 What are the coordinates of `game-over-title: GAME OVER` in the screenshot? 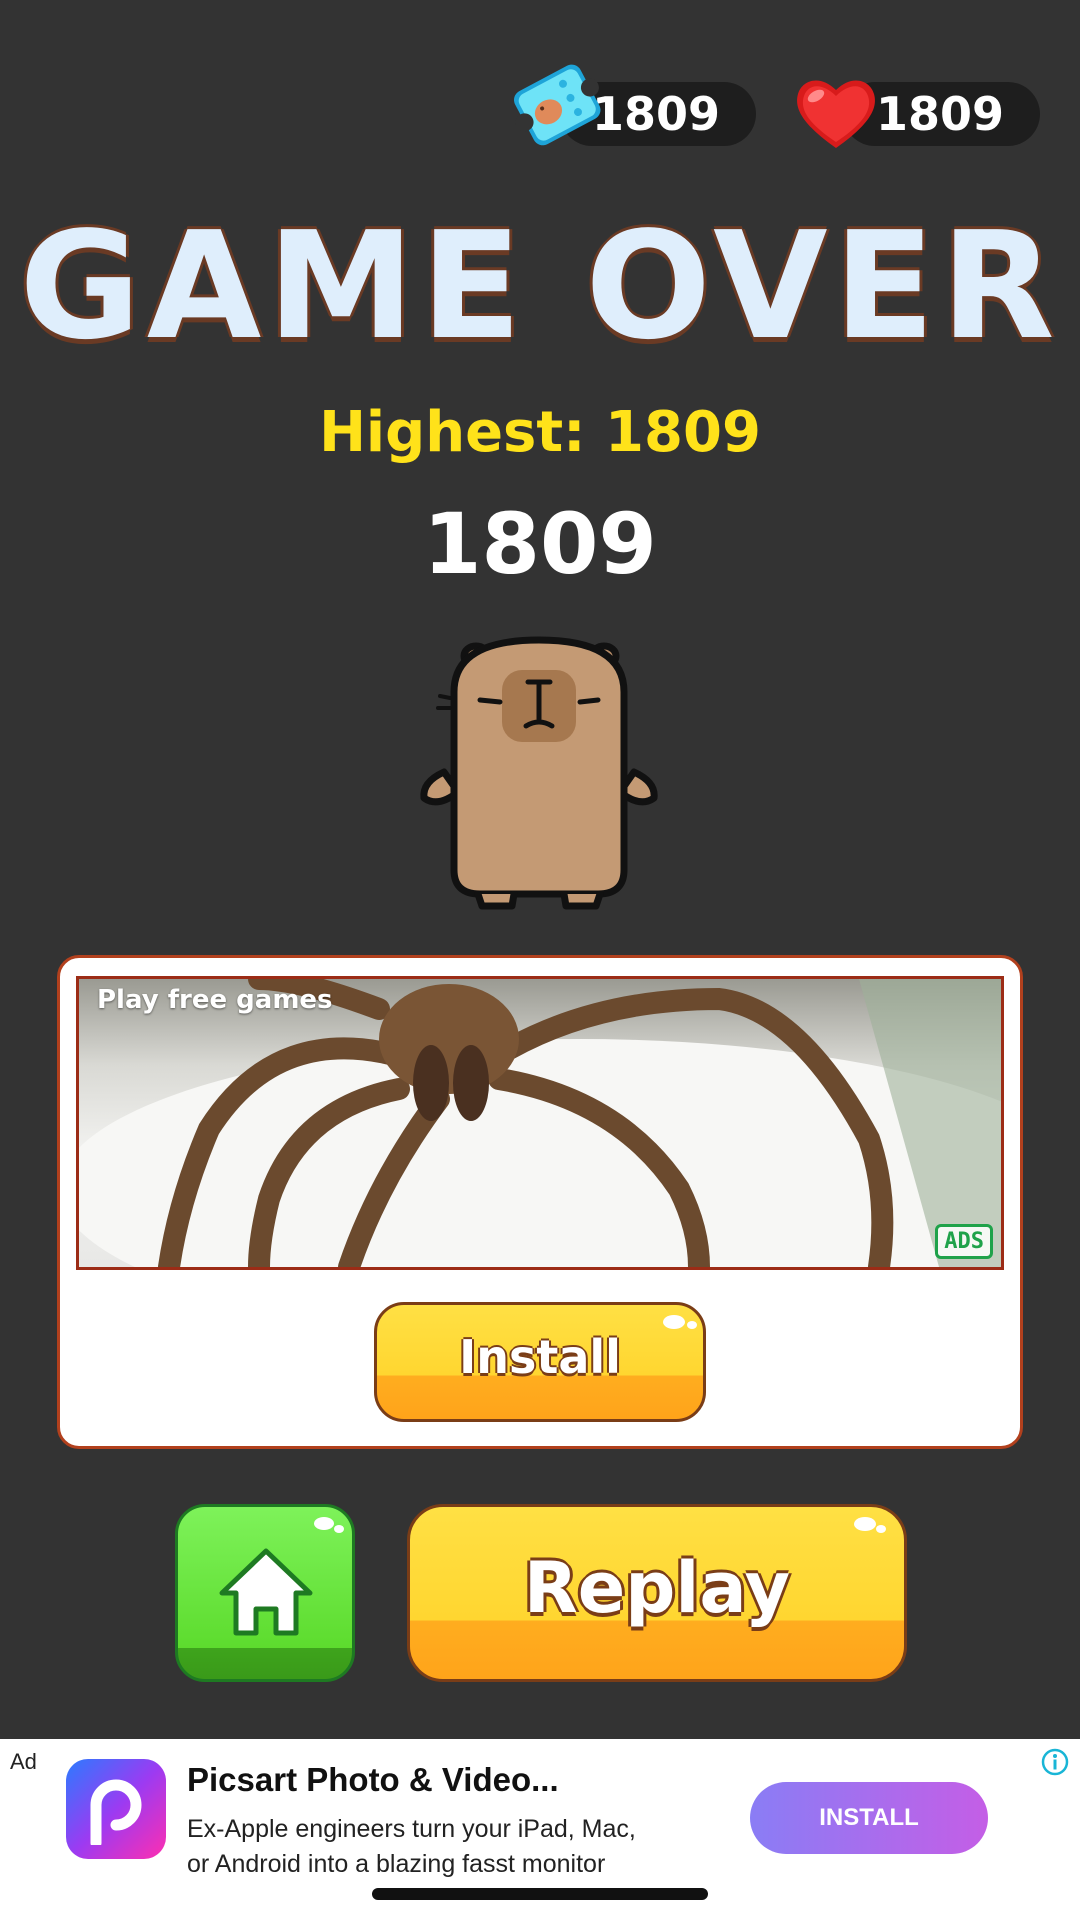 It's located at (540, 286).